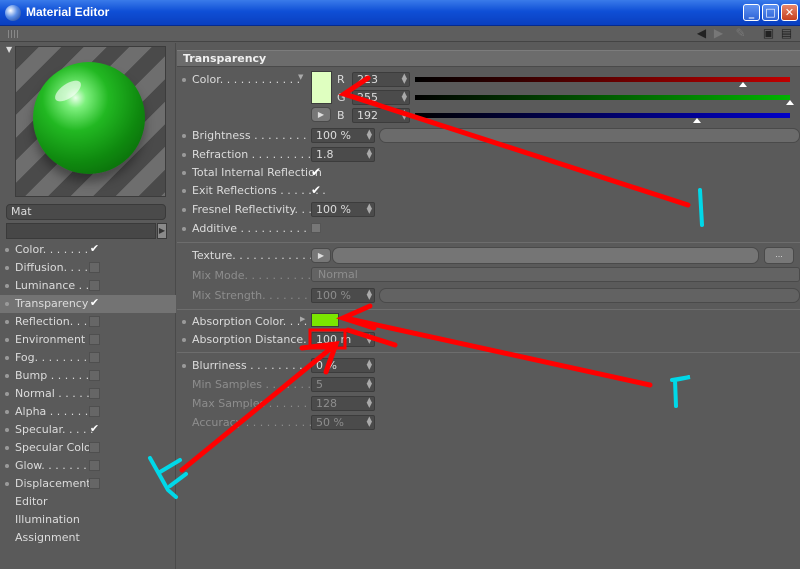 The width and height of the screenshot is (800, 569). Describe the element at coordinates (258, 384) in the screenshot. I see `min-samples-label: Min Samples . . . . . . . . .` at that location.